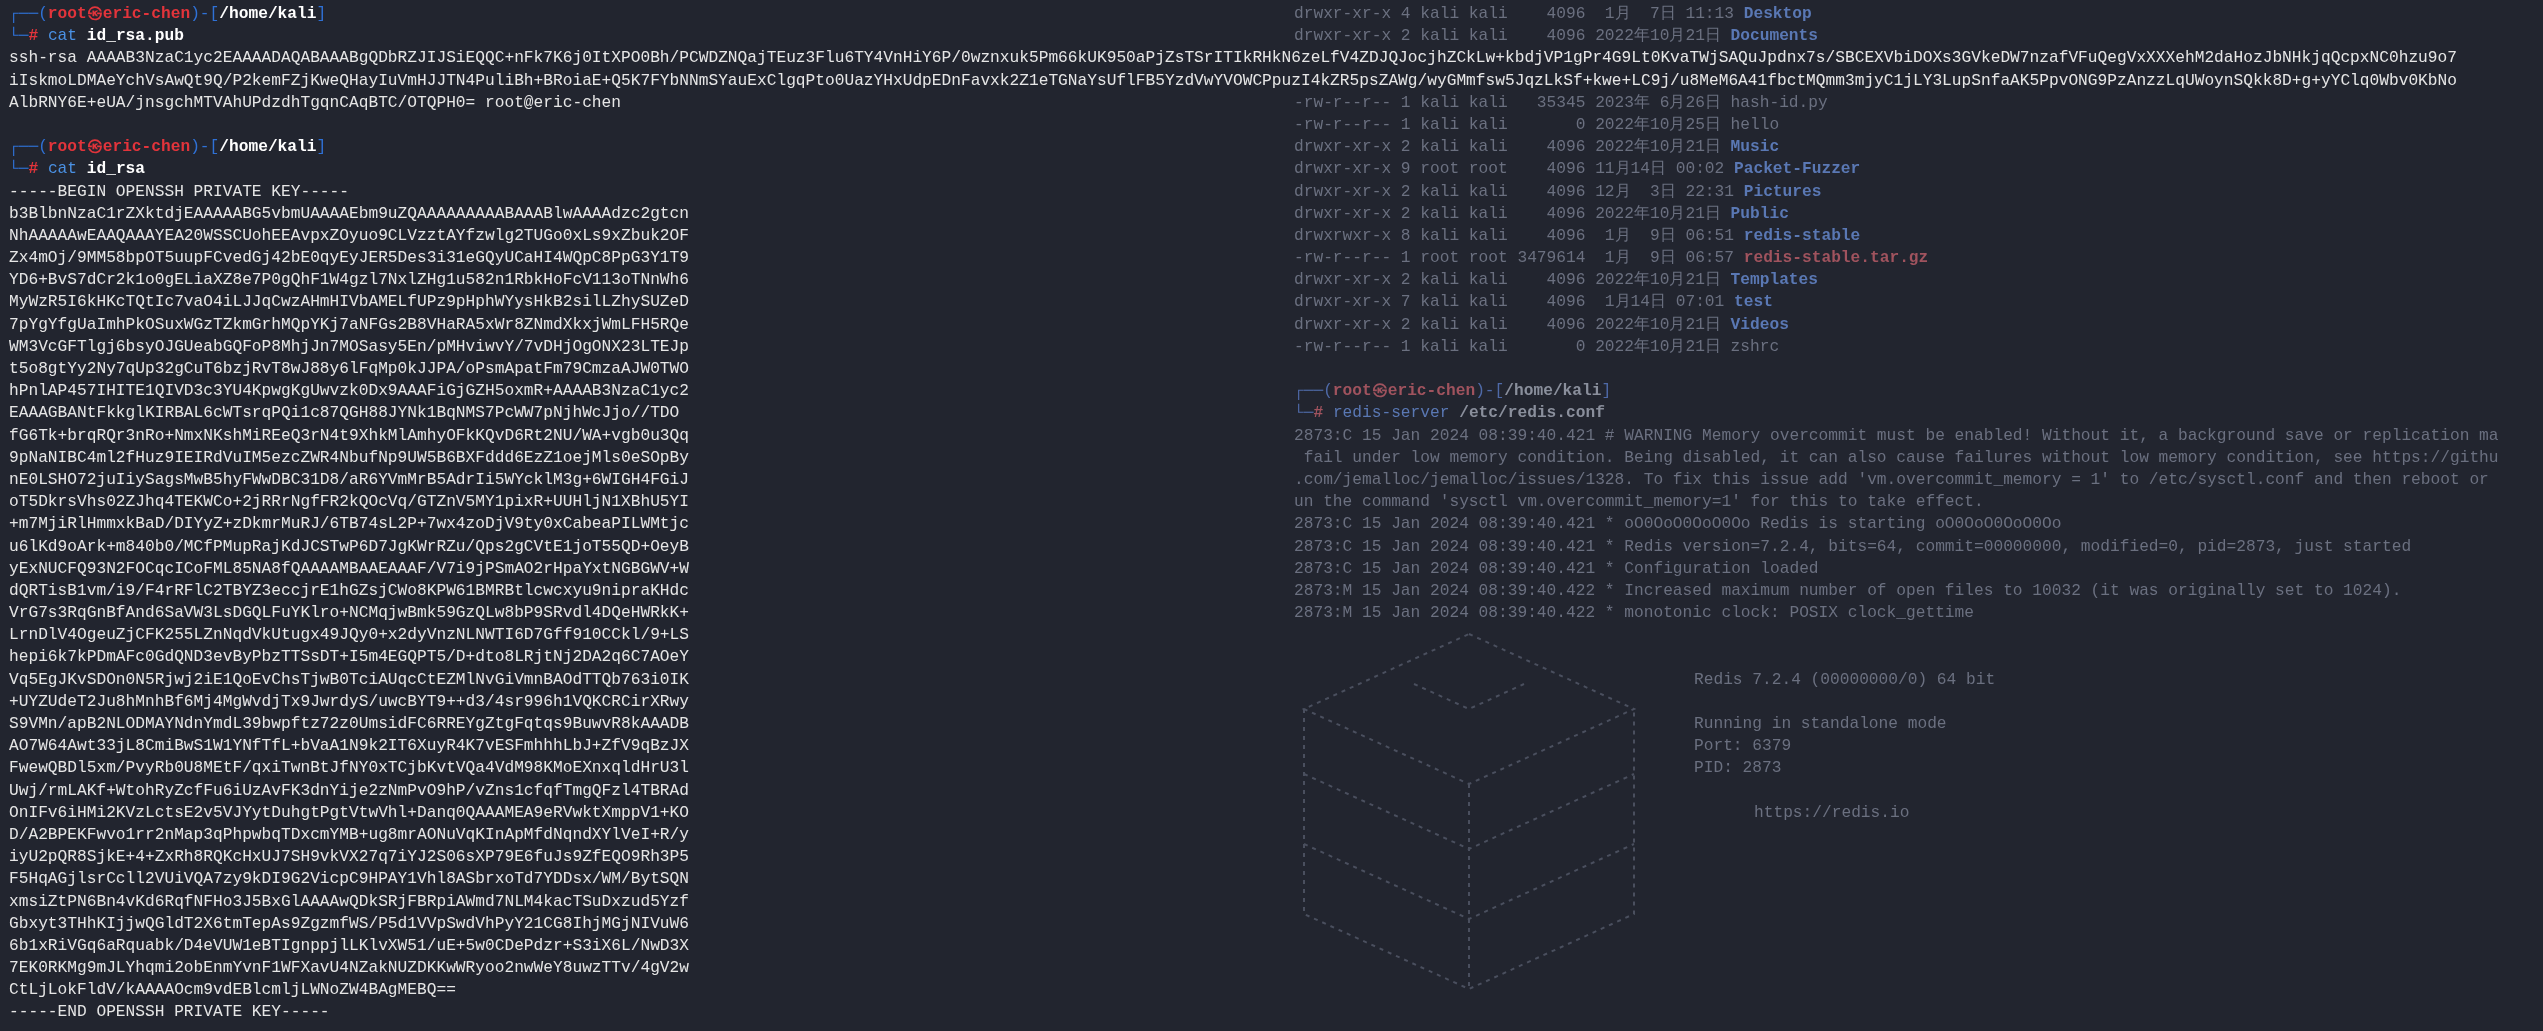 The height and width of the screenshot is (1031, 2543). What do you see at coordinates (349, 680) in the screenshot?
I see `output-line: Vq5EgJKvSDOn0N5Rjwj2iE1QoEvChsTjwB0TciAUqcCtEZMlNvGiVmnBAOdTTQb763i0IK` at bounding box center [349, 680].